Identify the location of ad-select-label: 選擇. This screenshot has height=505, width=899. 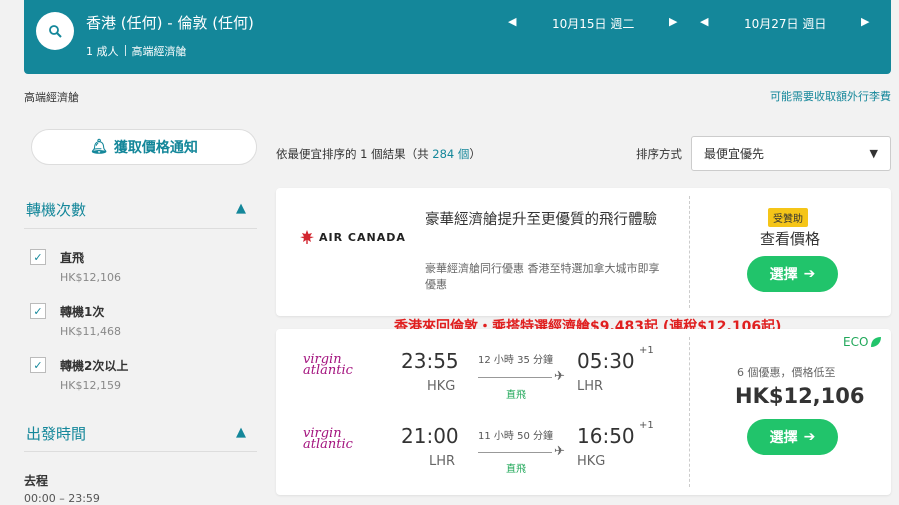
(783, 275).